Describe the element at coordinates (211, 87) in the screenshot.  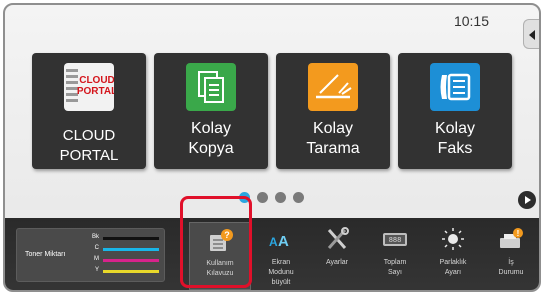
I see `copy-icon` at that location.